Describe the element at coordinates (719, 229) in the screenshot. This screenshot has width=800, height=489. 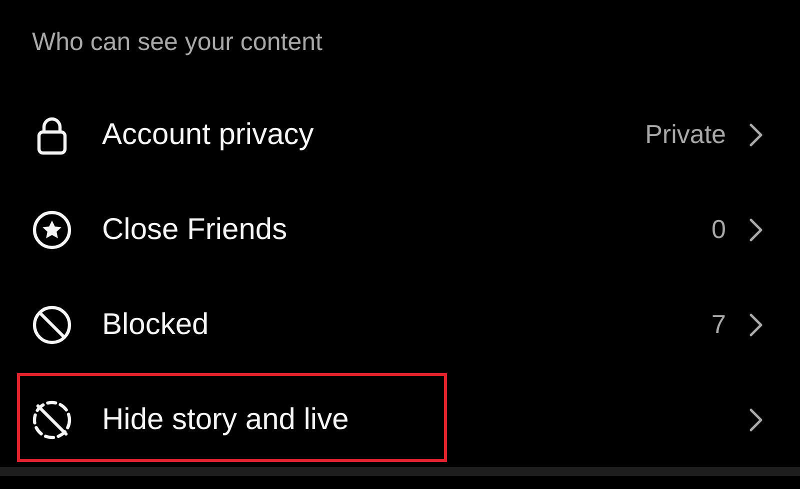
I see `row-value: 0` at that location.